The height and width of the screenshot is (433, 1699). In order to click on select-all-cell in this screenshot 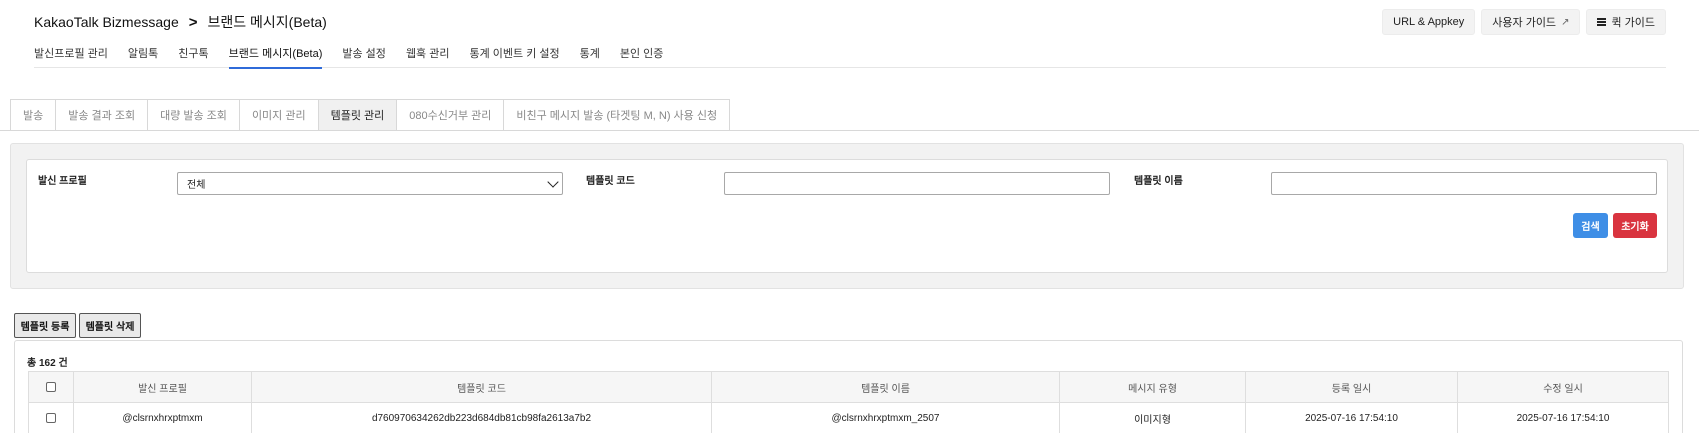, I will do `click(51, 387)`.